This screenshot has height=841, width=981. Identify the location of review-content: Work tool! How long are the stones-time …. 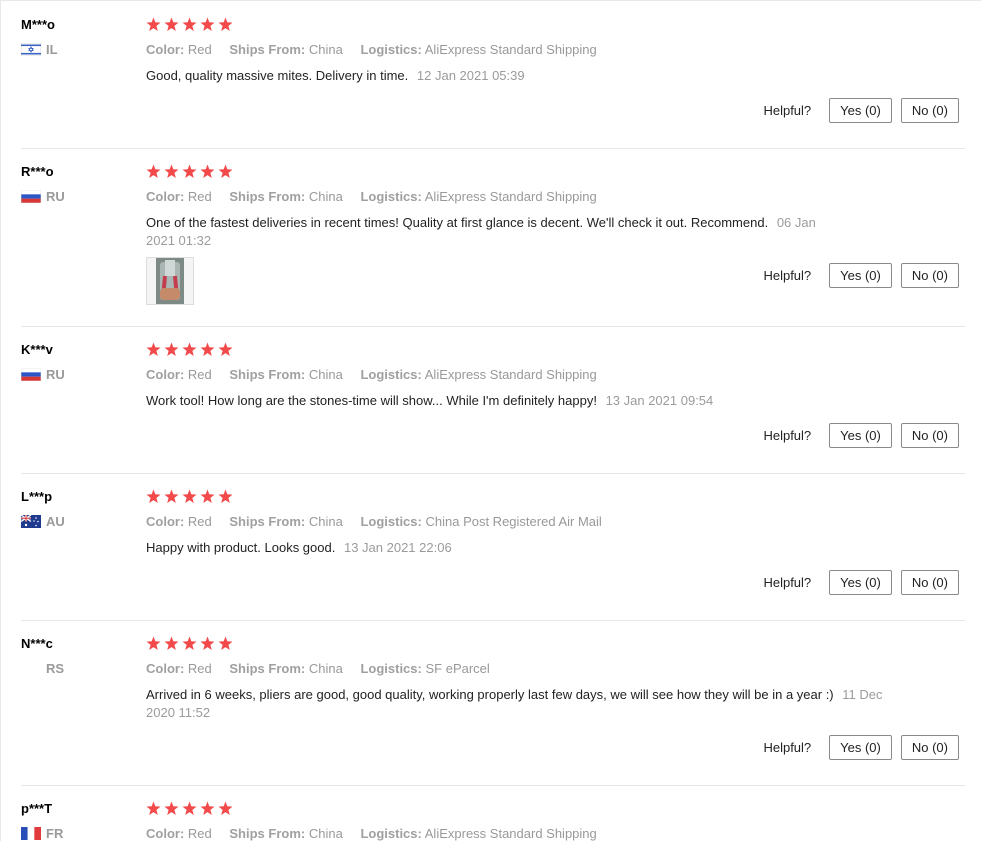
(506, 401).